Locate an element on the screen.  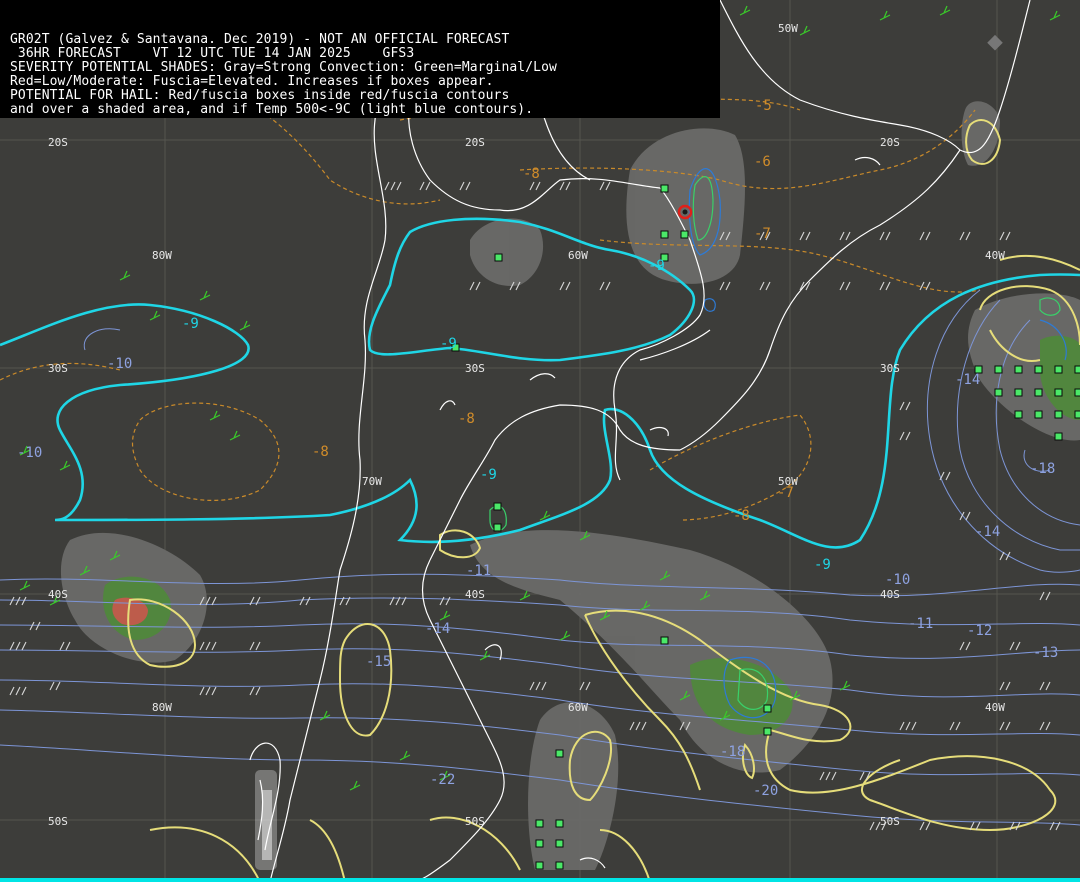
temp-label: -15 is located at coordinates (378, 662).